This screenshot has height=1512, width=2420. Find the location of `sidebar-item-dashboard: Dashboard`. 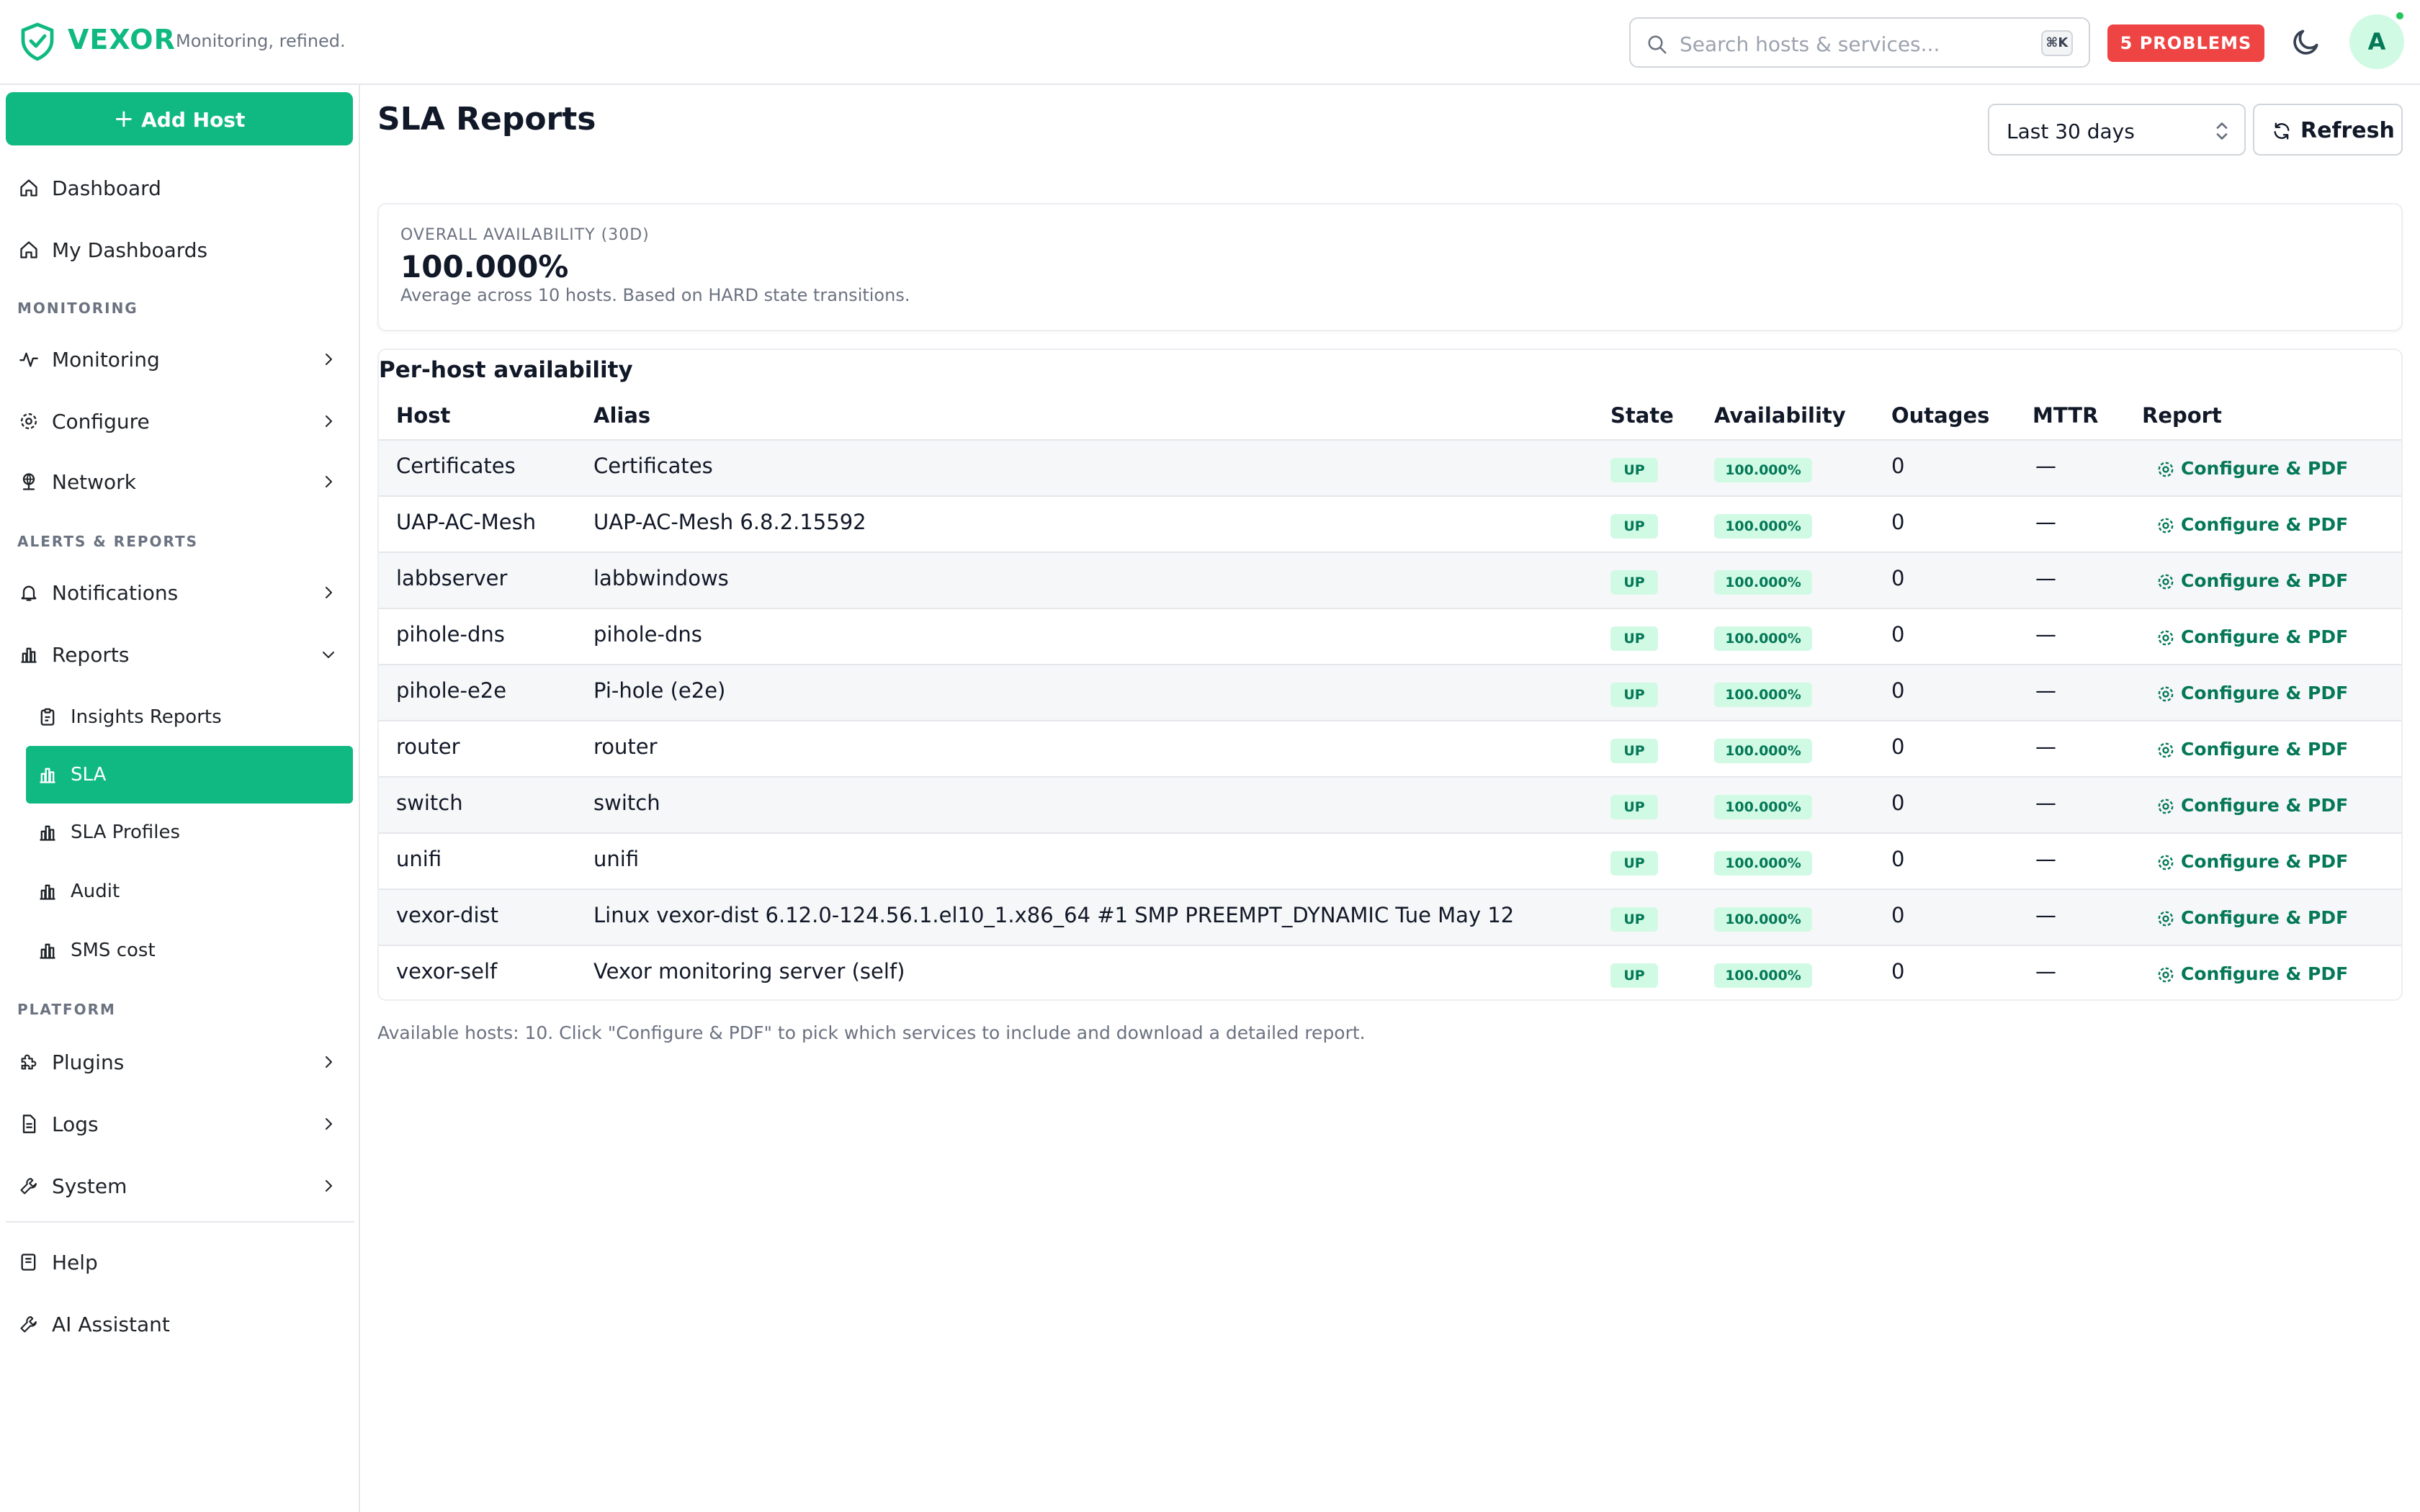

sidebar-item-dashboard: Dashboard is located at coordinates (179, 188).